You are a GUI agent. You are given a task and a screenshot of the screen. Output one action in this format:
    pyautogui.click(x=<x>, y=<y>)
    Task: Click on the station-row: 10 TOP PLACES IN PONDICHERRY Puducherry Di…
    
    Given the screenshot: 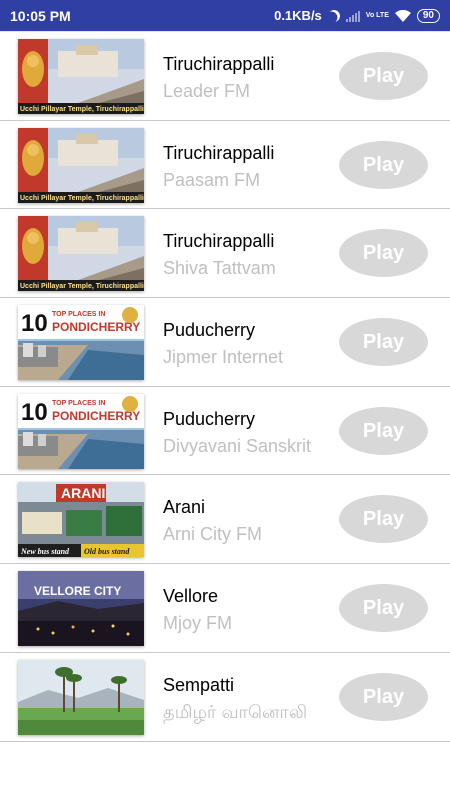 What is the action you would take?
    pyautogui.click(x=225, y=431)
    